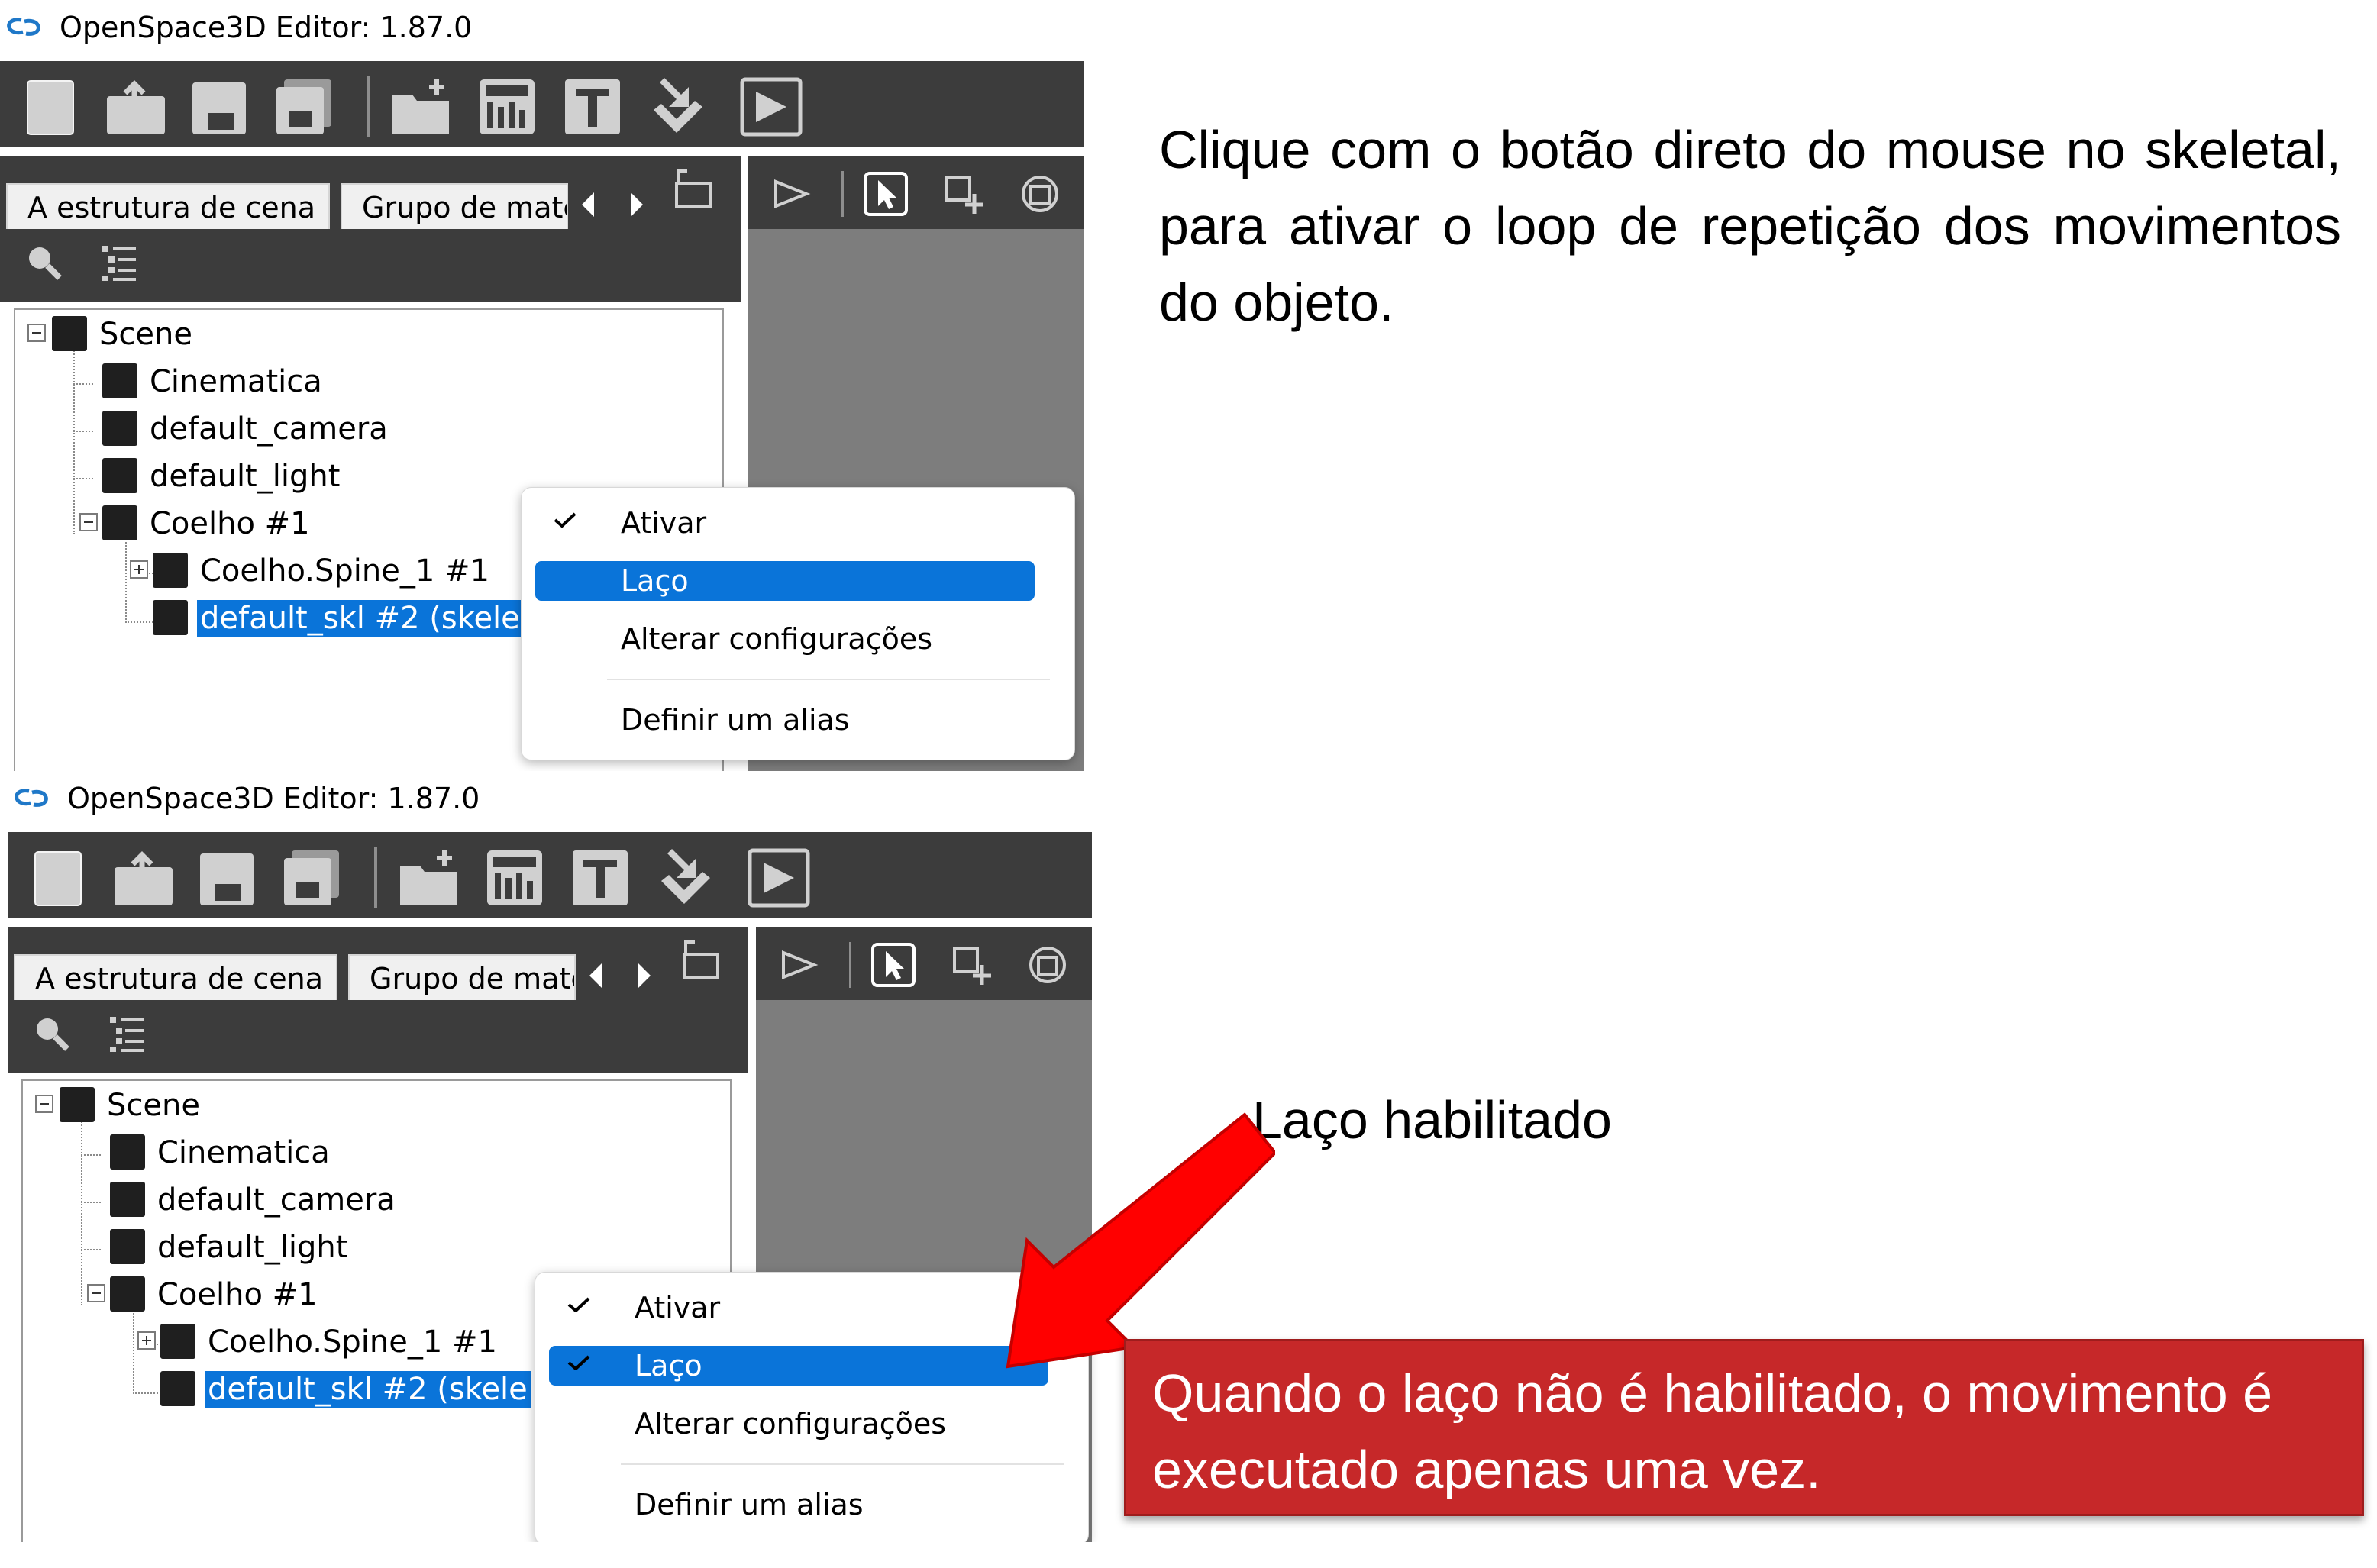  What do you see at coordinates (127, 1152) in the screenshot?
I see `cinematic-icon` at bounding box center [127, 1152].